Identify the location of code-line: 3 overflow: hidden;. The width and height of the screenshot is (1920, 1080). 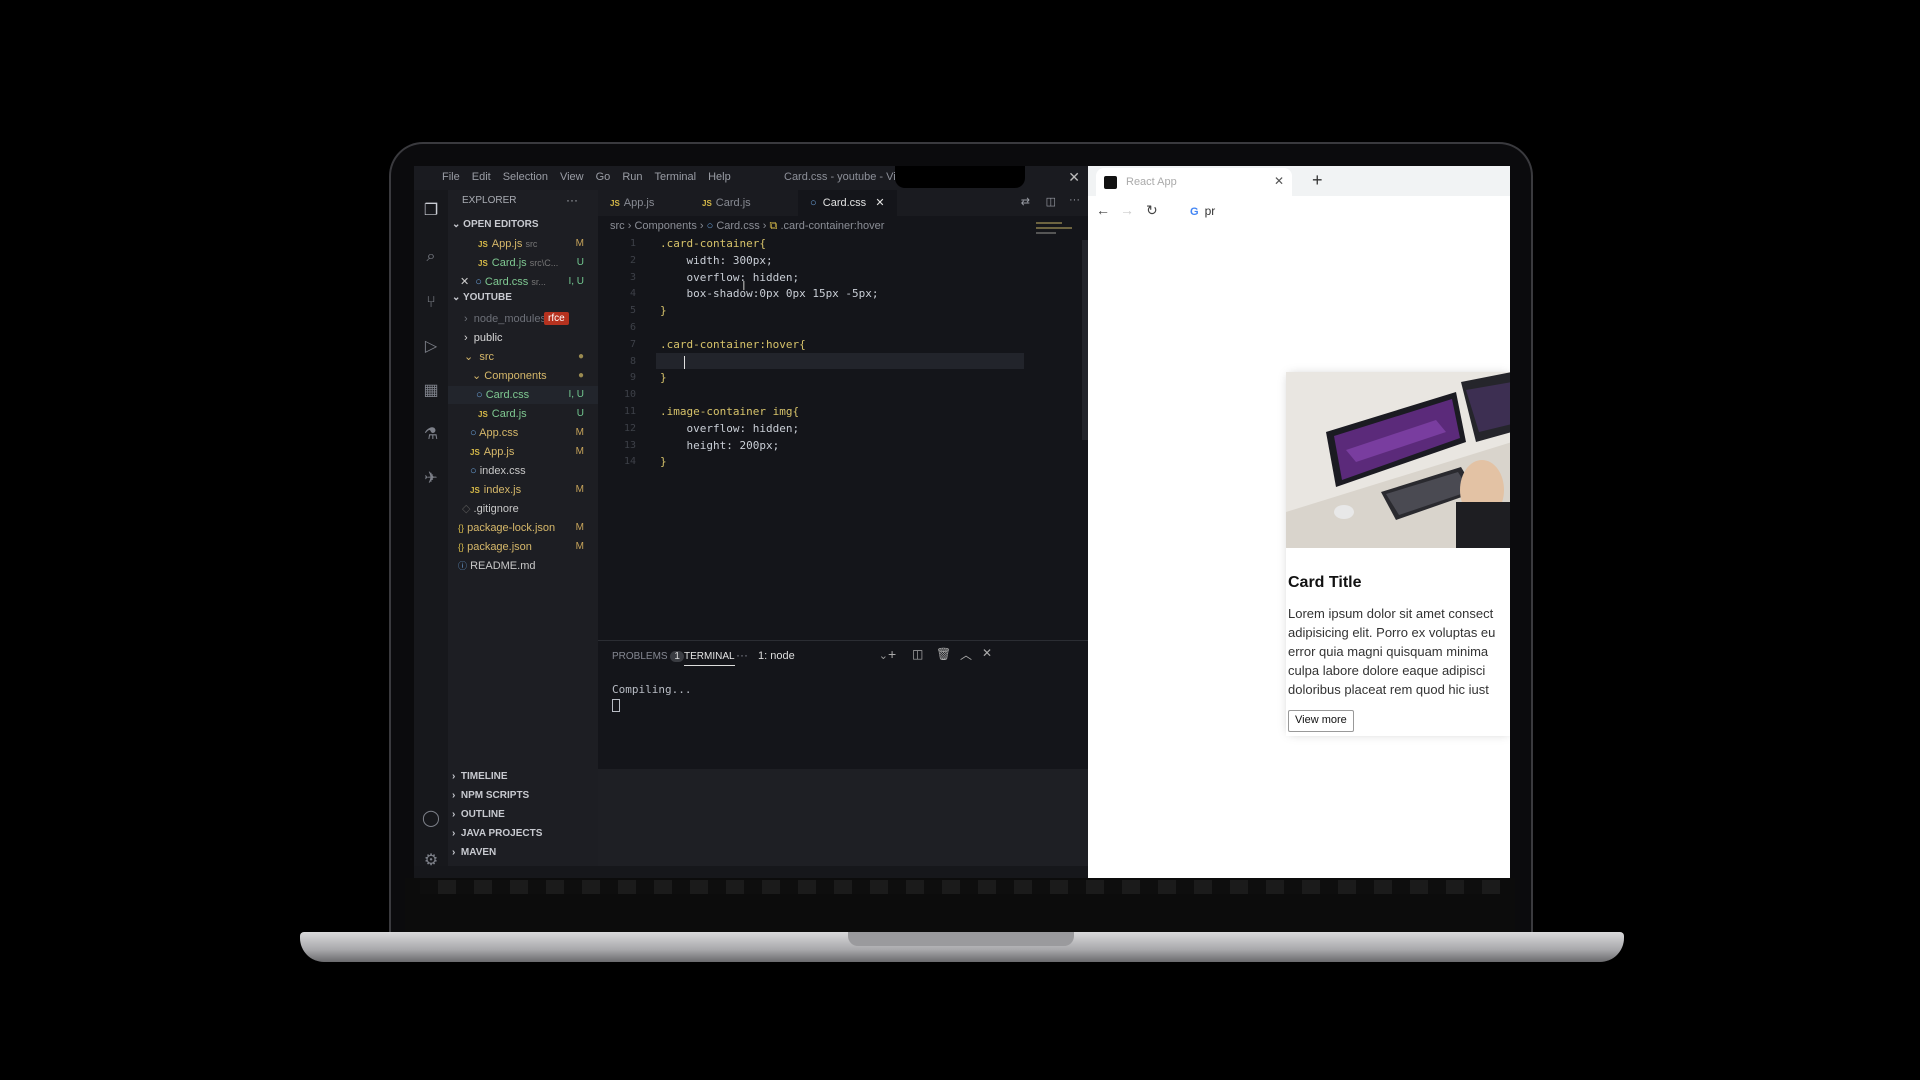
(714, 277).